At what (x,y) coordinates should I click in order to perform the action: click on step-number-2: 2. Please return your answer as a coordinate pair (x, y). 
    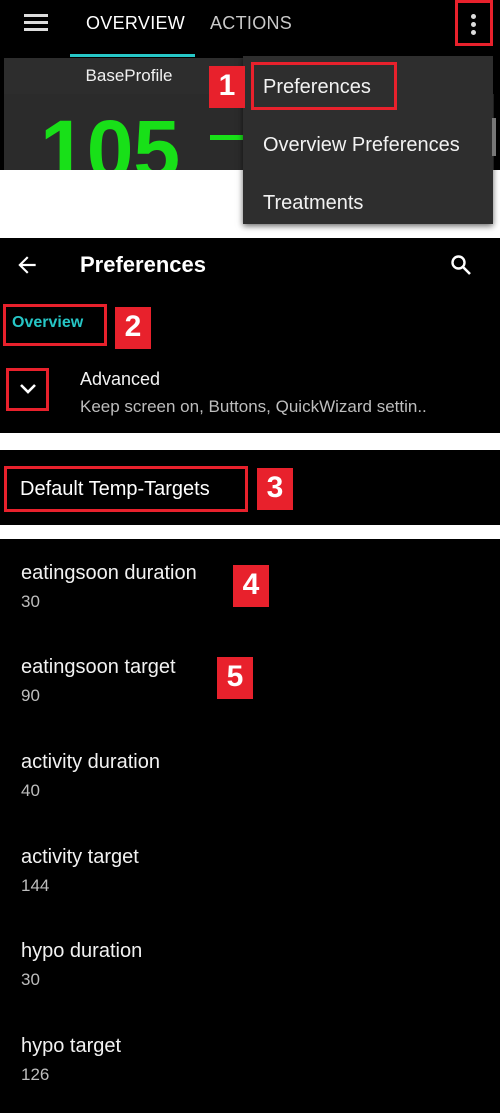
    Looking at the image, I should click on (133, 328).